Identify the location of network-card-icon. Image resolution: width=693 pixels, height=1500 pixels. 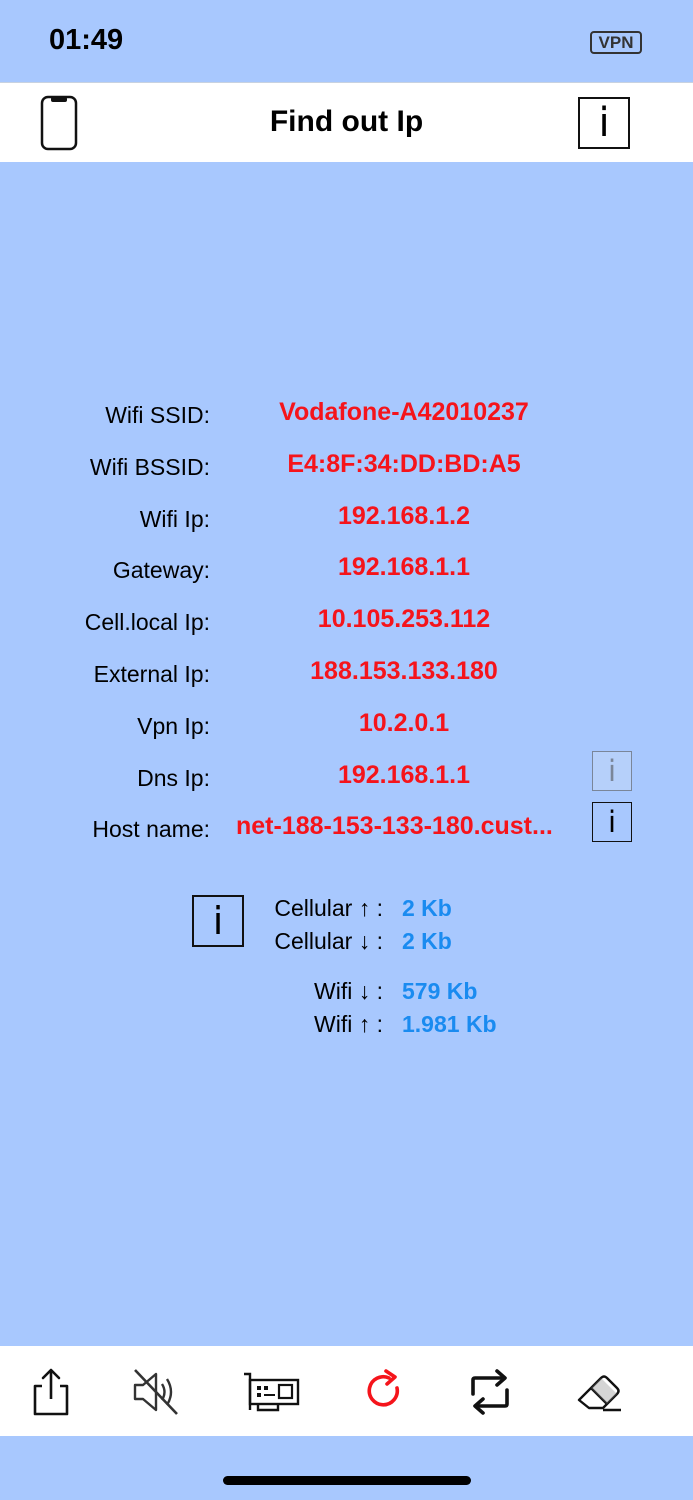
(272, 1392).